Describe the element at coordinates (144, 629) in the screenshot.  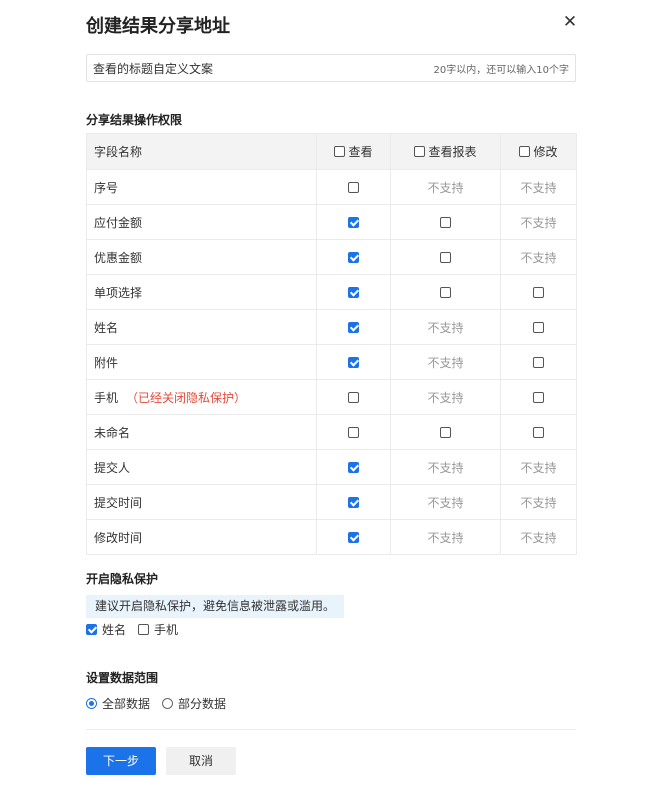
I see `privacy-phone-checkbox` at that location.